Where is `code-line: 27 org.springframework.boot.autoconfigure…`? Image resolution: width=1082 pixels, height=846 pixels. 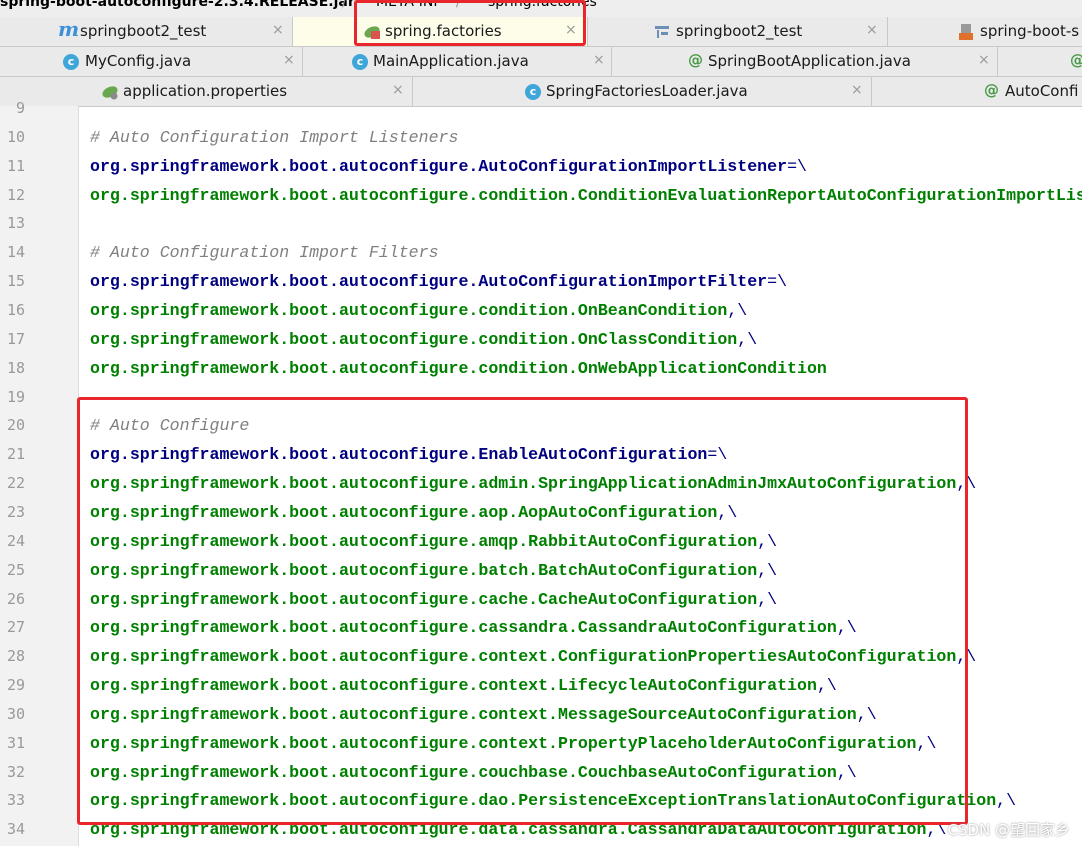
code-line: 27 org.springframework.boot.autoconfigure… is located at coordinates (541, 630).